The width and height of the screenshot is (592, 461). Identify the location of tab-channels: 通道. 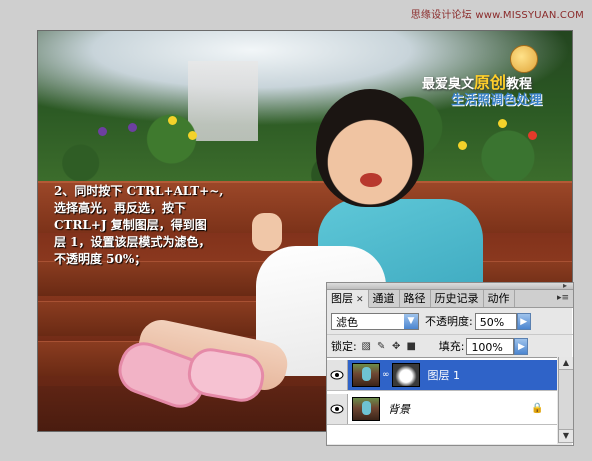
(384, 298).